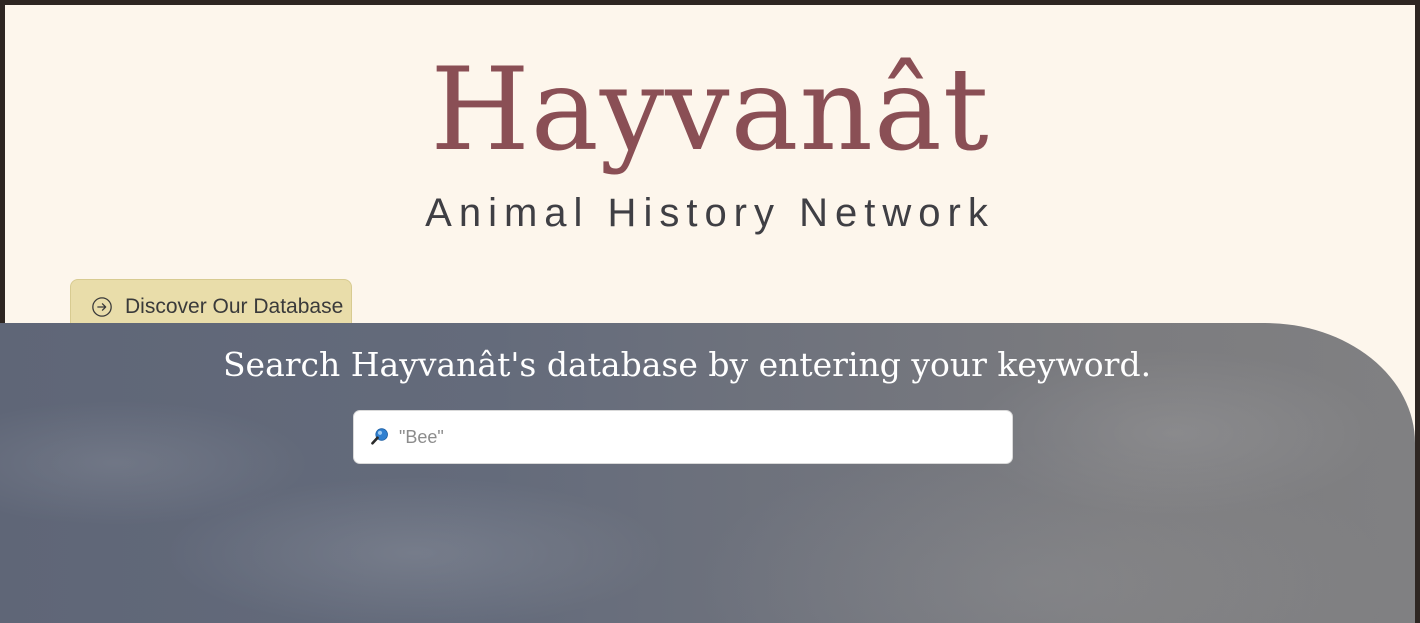 The height and width of the screenshot is (623, 1420). Describe the element at coordinates (710, 109) in the screenshot. I see `site-logo-title: Hayvanât` at that location.